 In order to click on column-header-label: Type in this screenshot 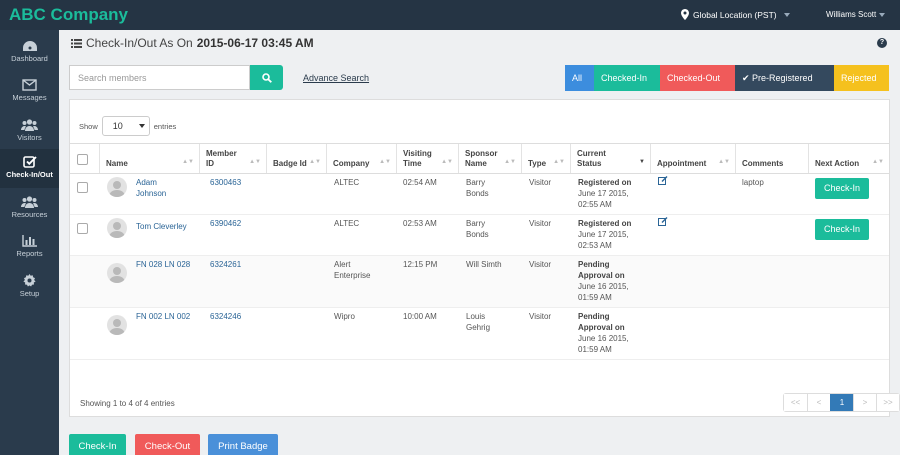, I will do `click(537, 163)`.